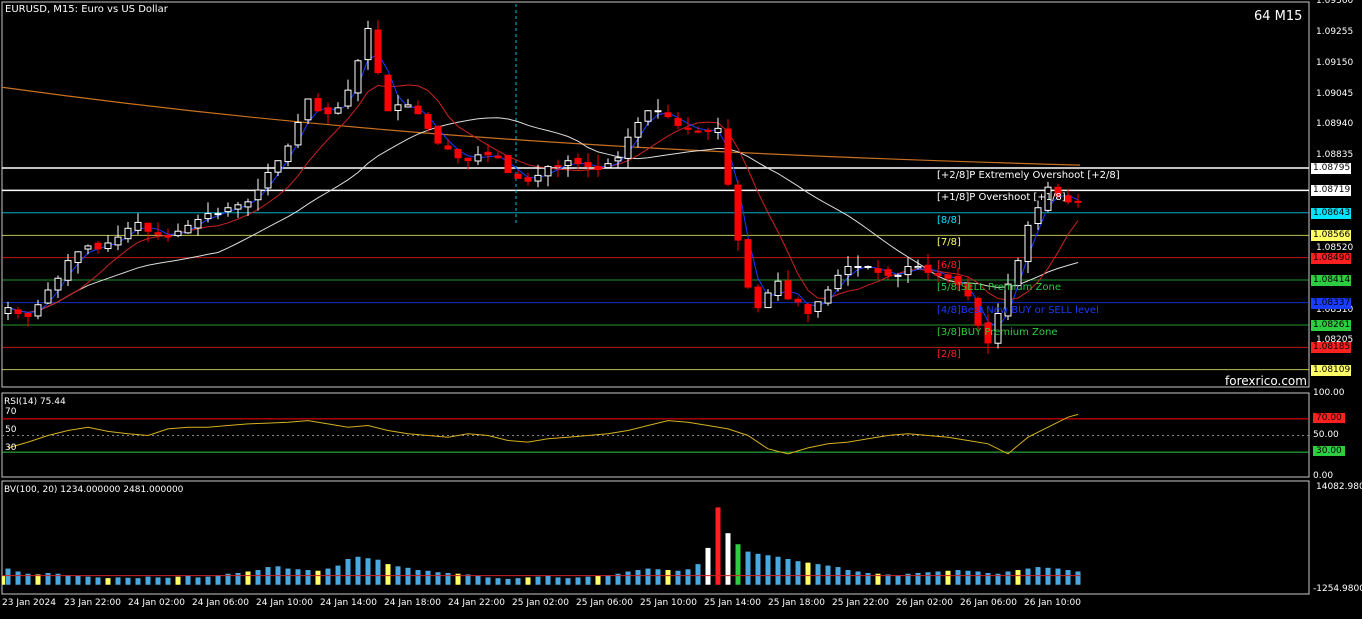 The height and width of the screenshot is (619, 1362). Describe the element at coordinates (1052, 603) in the screenshot. I see `time-tick: 26 Jan 10:00` at that location.